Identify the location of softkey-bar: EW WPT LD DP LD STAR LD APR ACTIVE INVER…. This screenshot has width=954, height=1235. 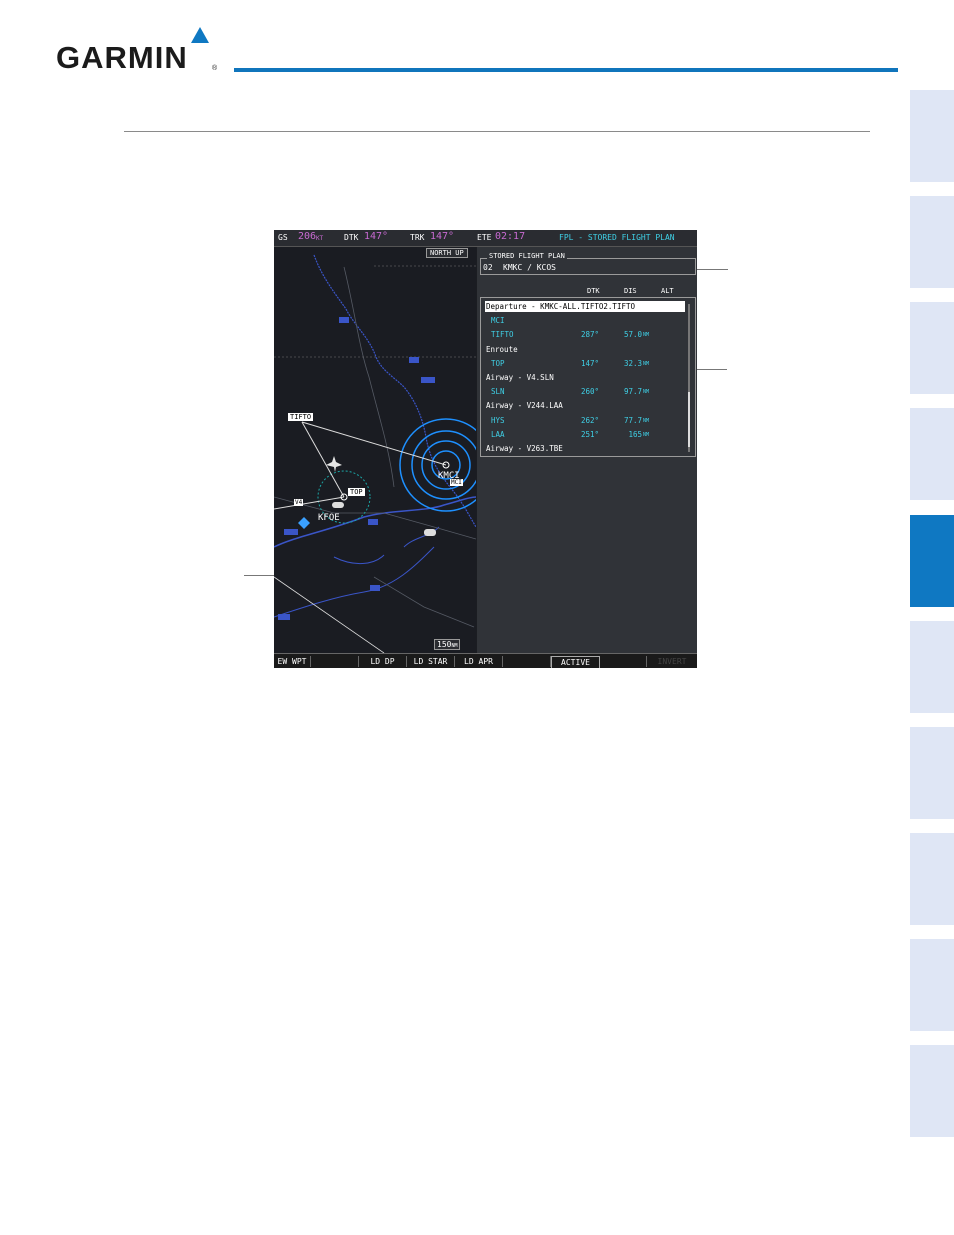
(485, 660).